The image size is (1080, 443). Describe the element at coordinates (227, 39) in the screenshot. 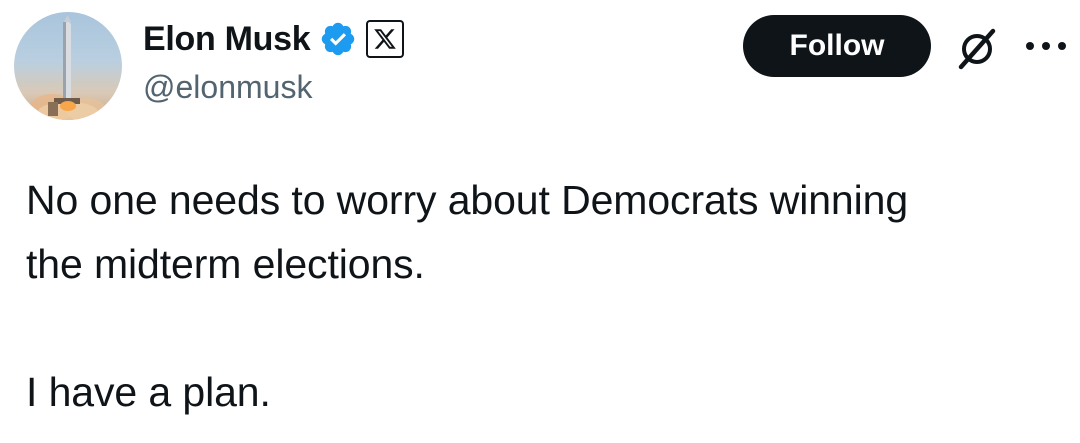

I see `author-display-name: Elon Musk` at that location.